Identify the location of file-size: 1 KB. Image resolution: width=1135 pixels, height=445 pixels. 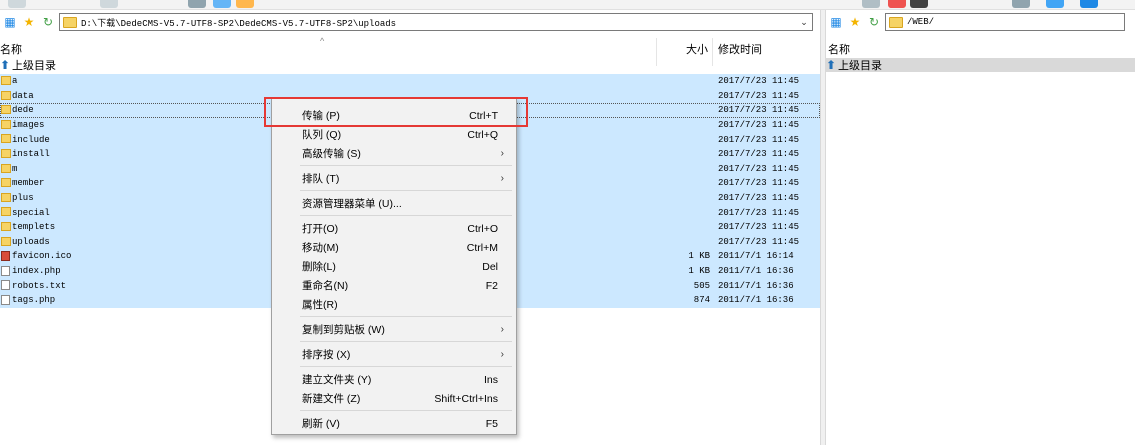
(699, 256).